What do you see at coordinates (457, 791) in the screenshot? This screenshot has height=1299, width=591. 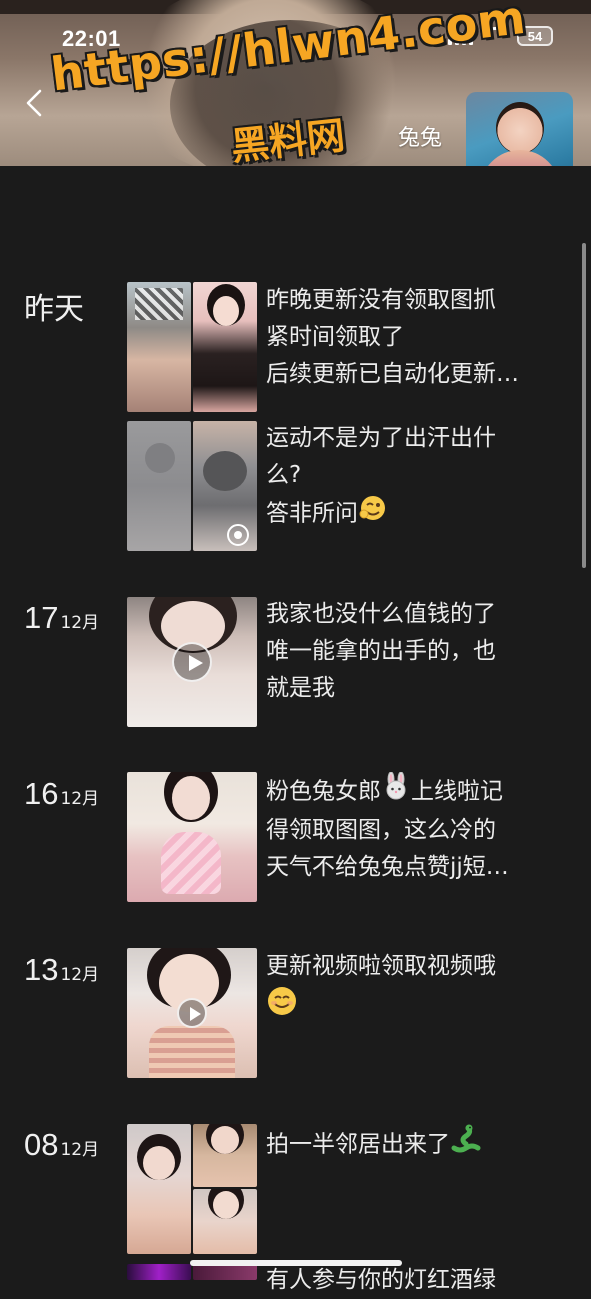 I see `post-text-segment: 上线啦记` at bounding box center [457, 791].